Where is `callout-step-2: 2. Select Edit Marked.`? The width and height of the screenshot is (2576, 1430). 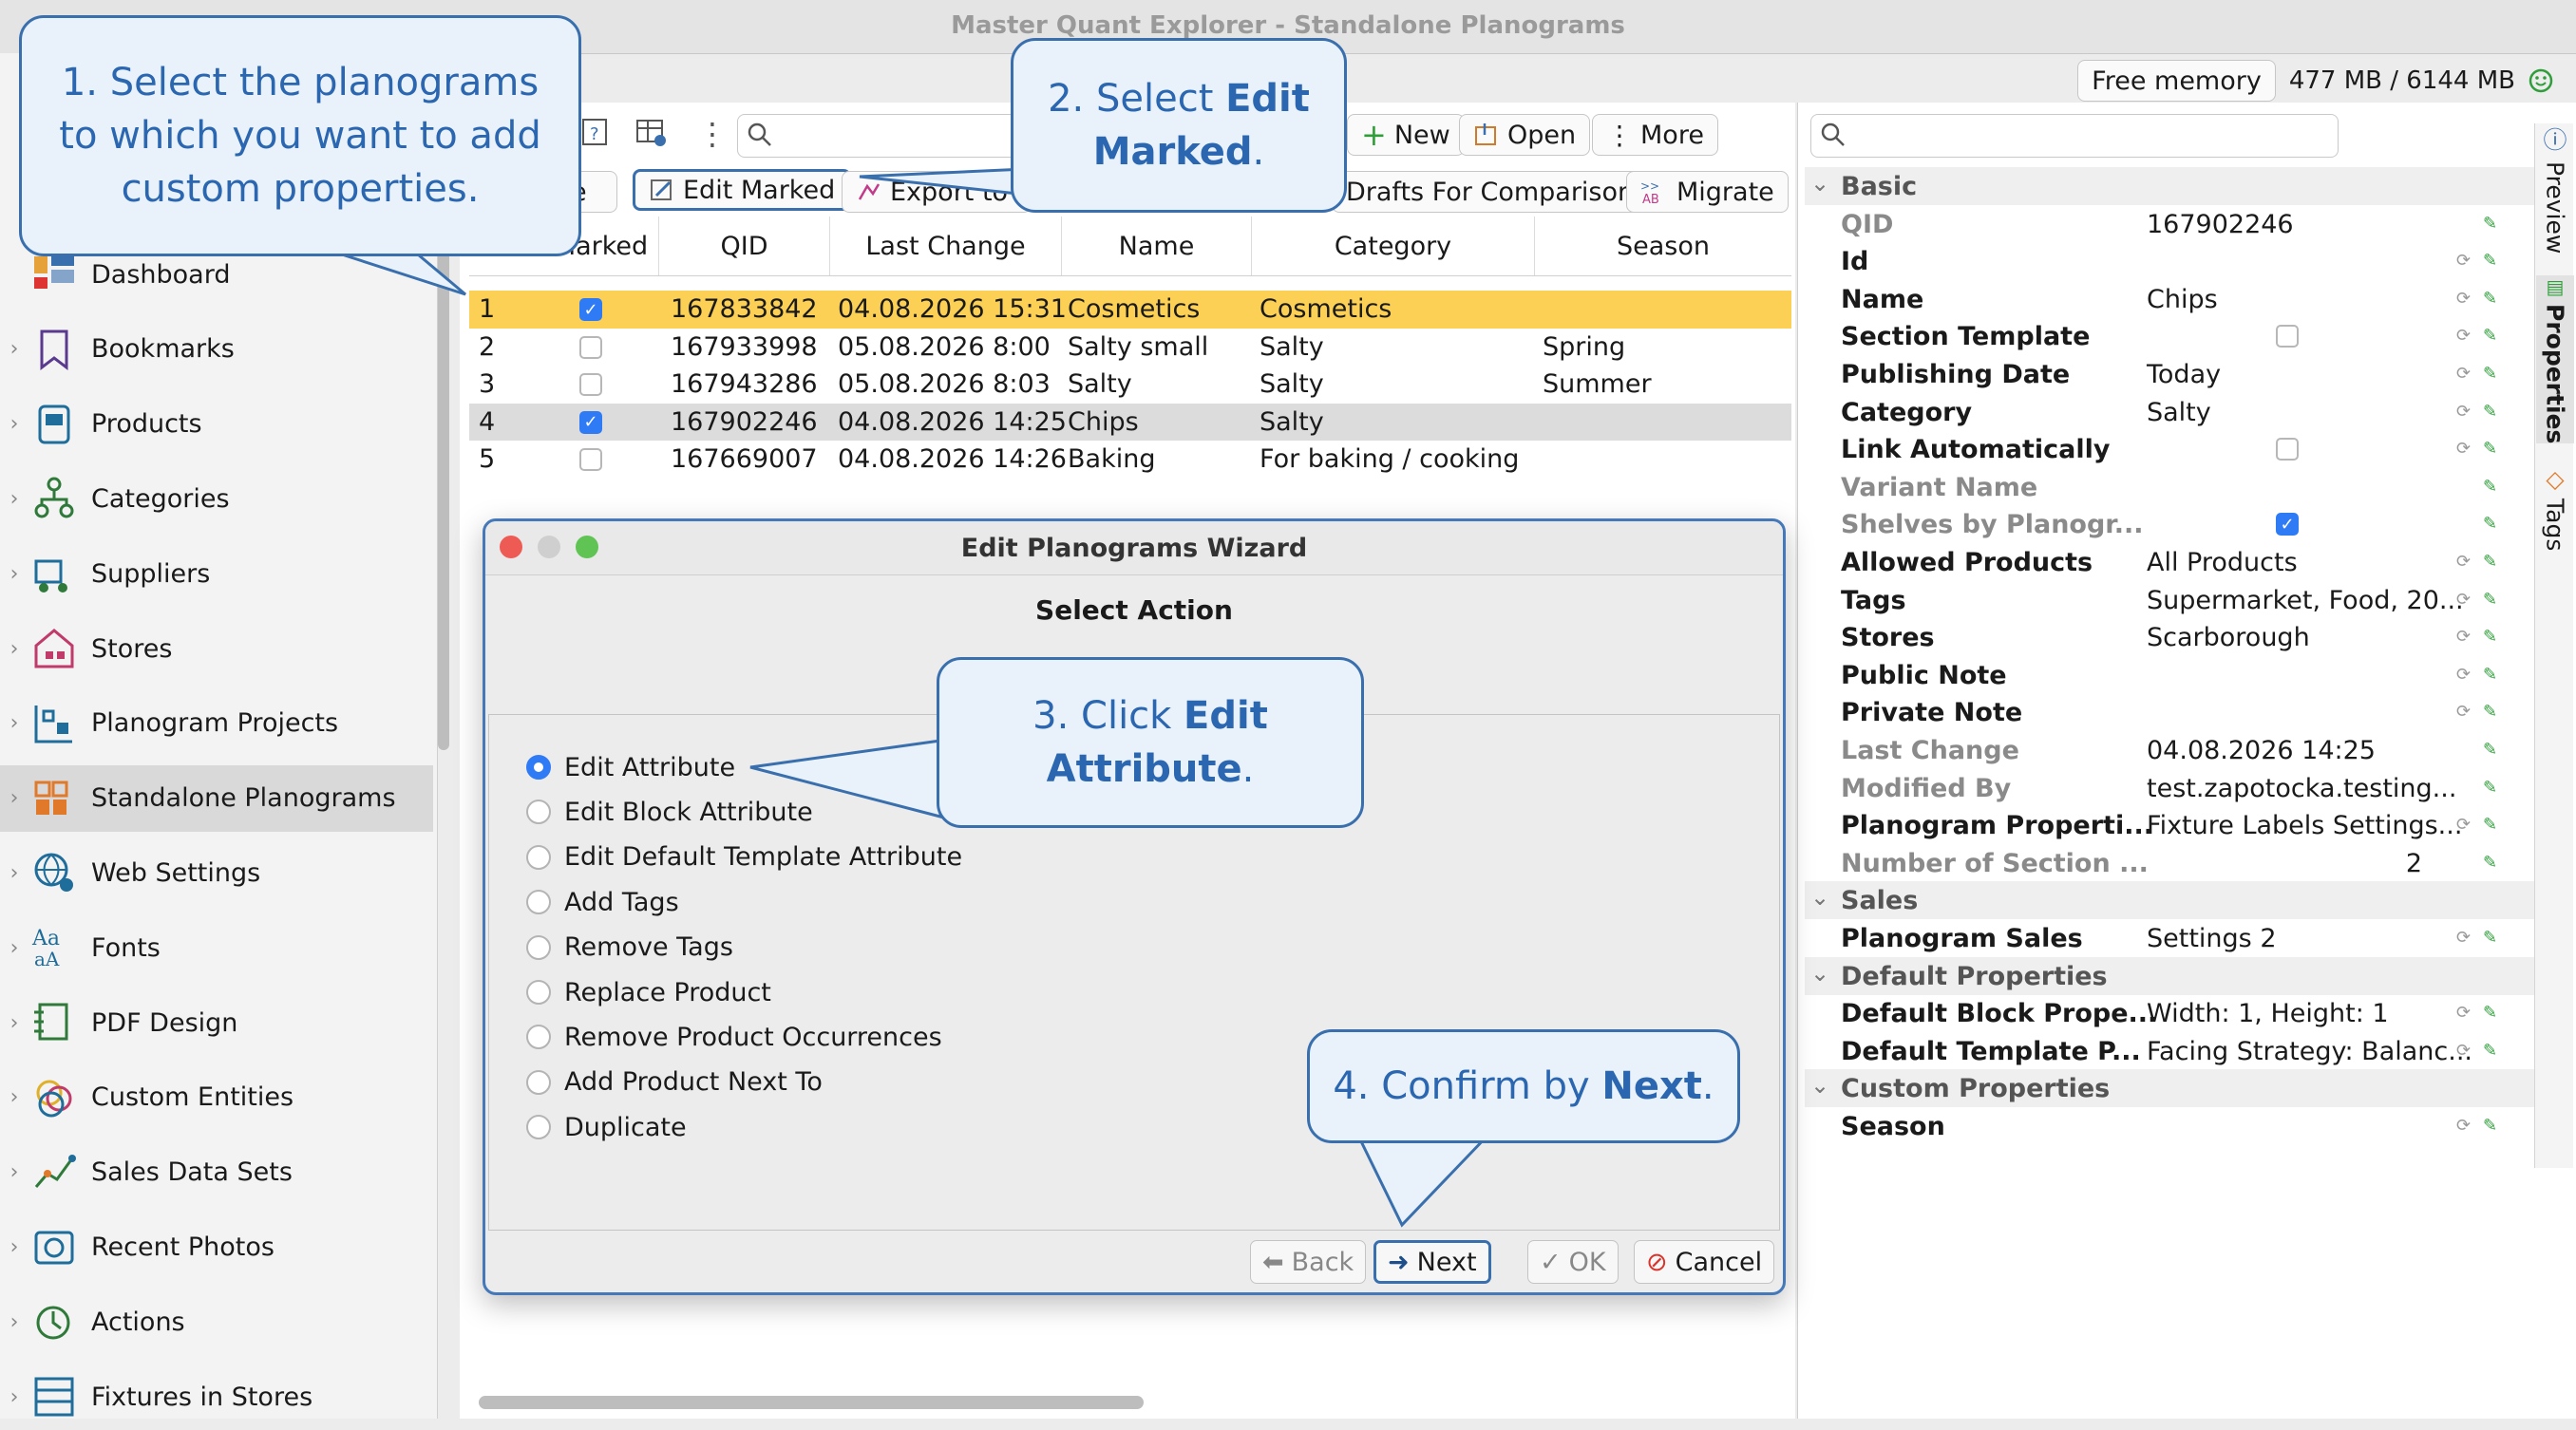 callout-step-2: 2. Select Edit Marked. is located at coordinates (1179, 126).